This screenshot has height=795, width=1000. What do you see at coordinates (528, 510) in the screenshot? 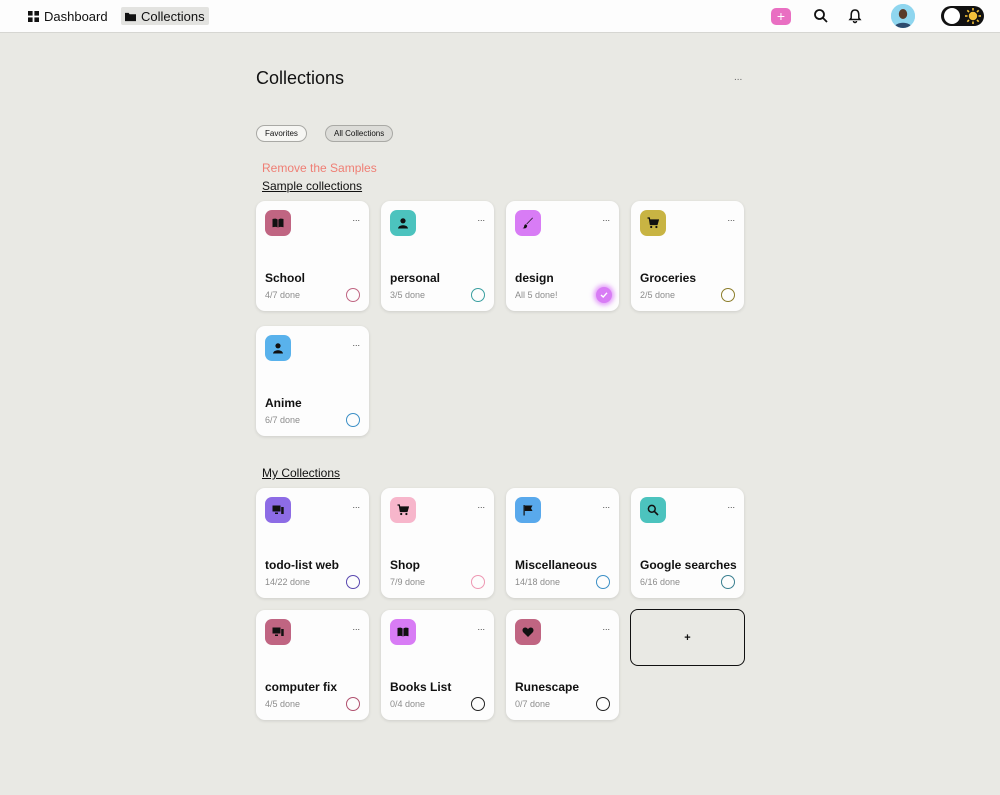
I see `flag-icon` at bounding box center [528, 510].